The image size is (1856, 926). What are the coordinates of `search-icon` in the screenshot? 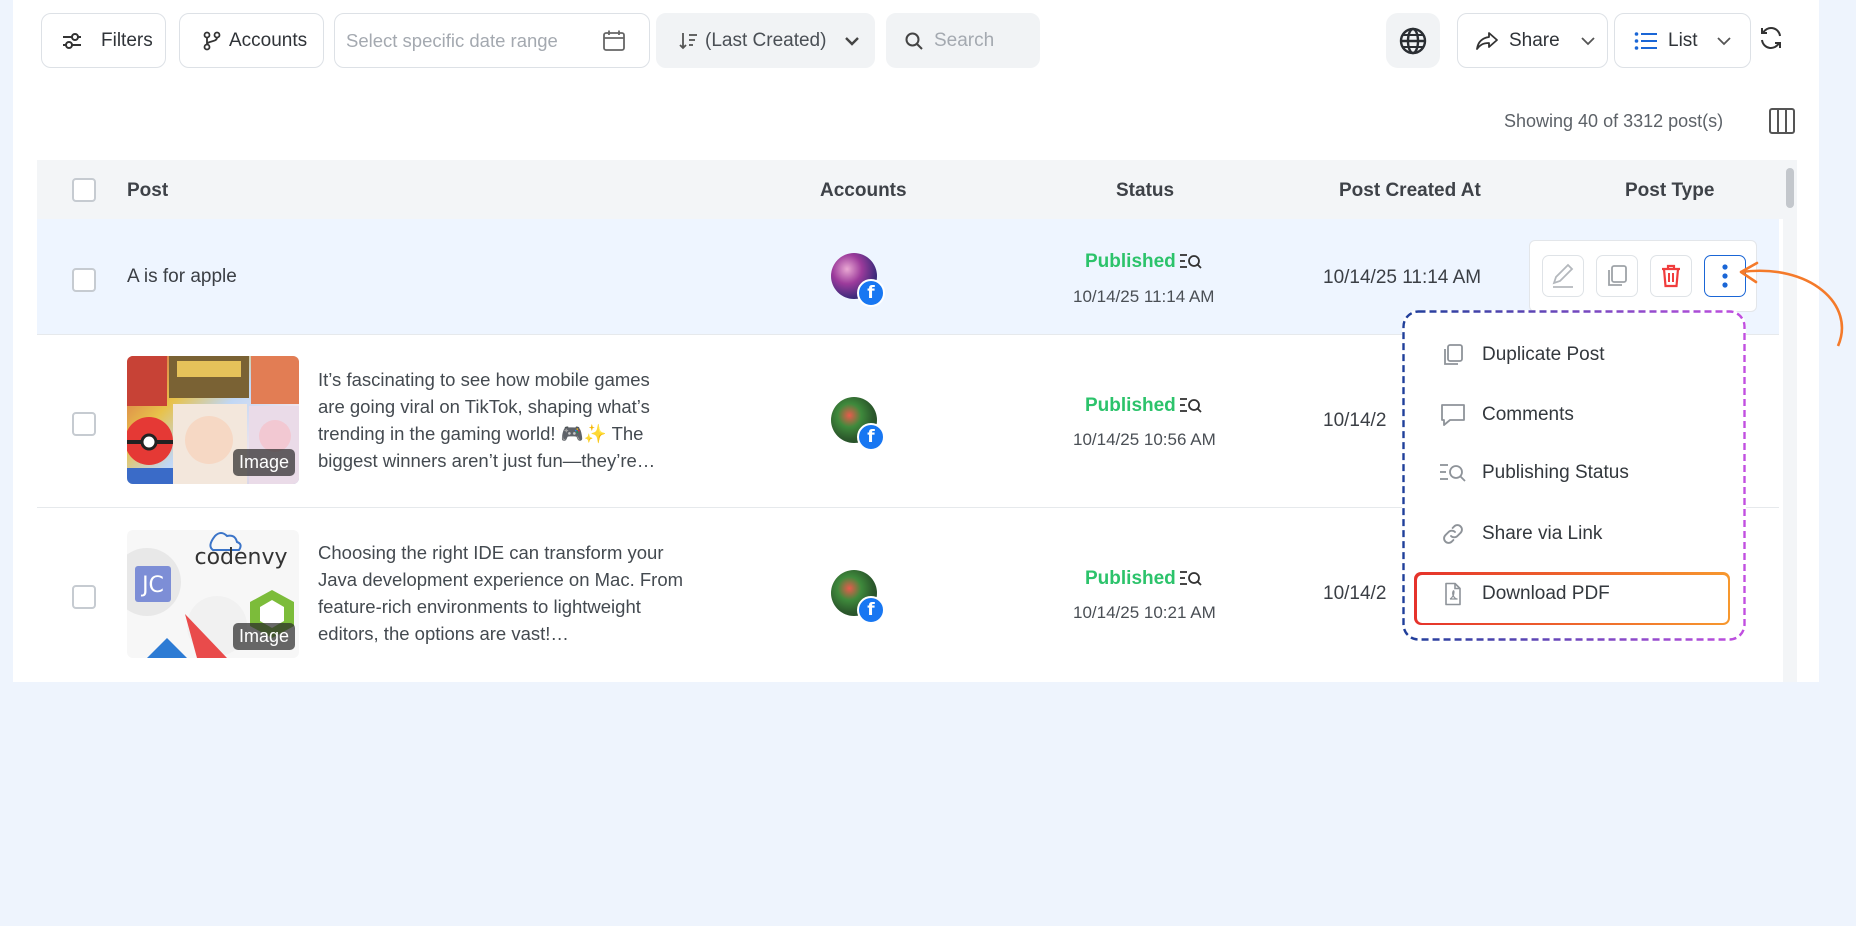 It's located at (914, 41).